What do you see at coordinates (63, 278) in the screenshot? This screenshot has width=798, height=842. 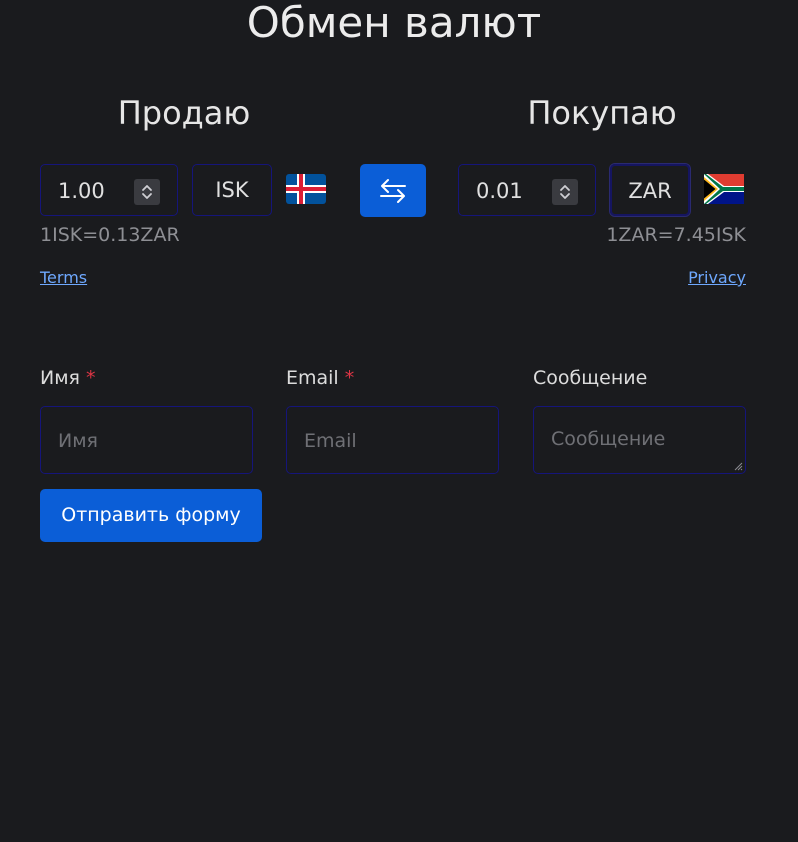 I see `terms-link: Terms` at bounding box center [63, 278].